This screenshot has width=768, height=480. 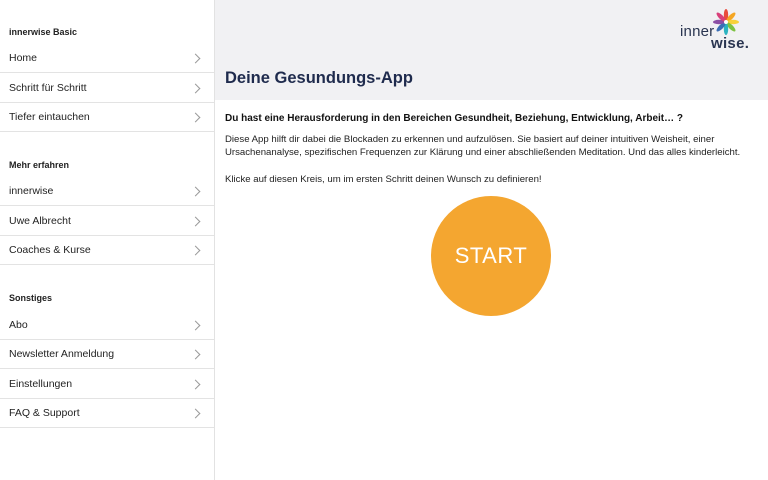 I want to click on sidebar-item-newsletter: Newsletter Anmeldung, so click(x=107, y=354).